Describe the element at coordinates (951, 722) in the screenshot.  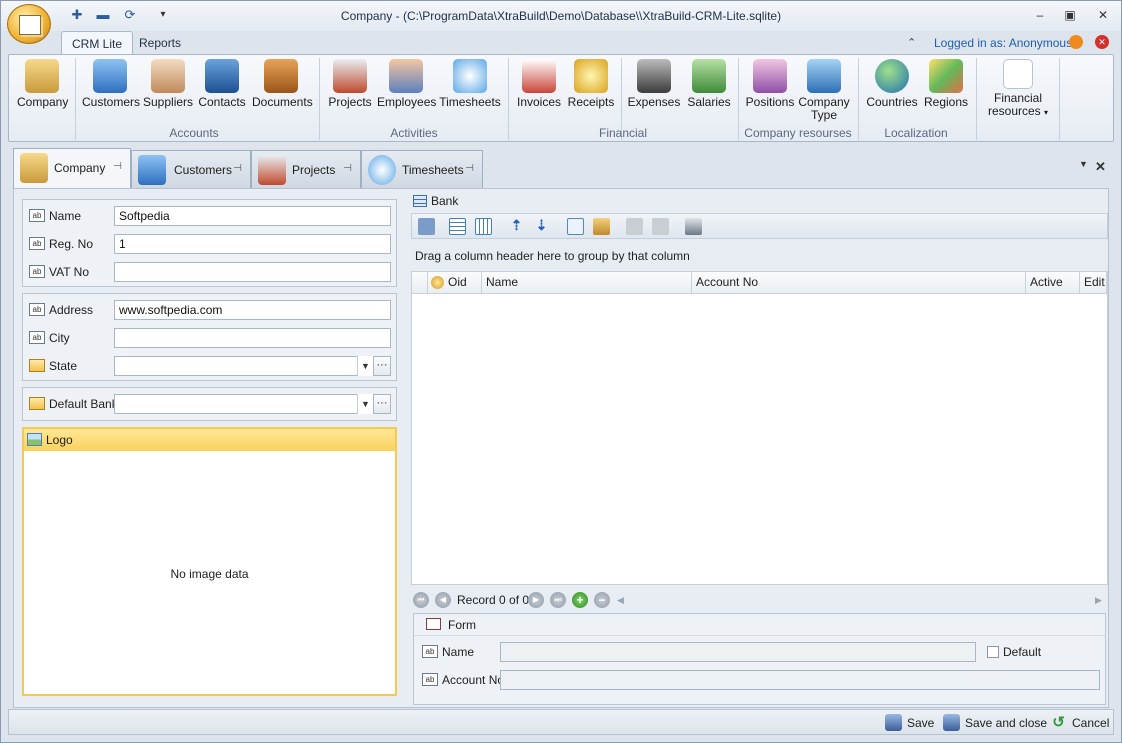
I see `save-close-icon` at that location.